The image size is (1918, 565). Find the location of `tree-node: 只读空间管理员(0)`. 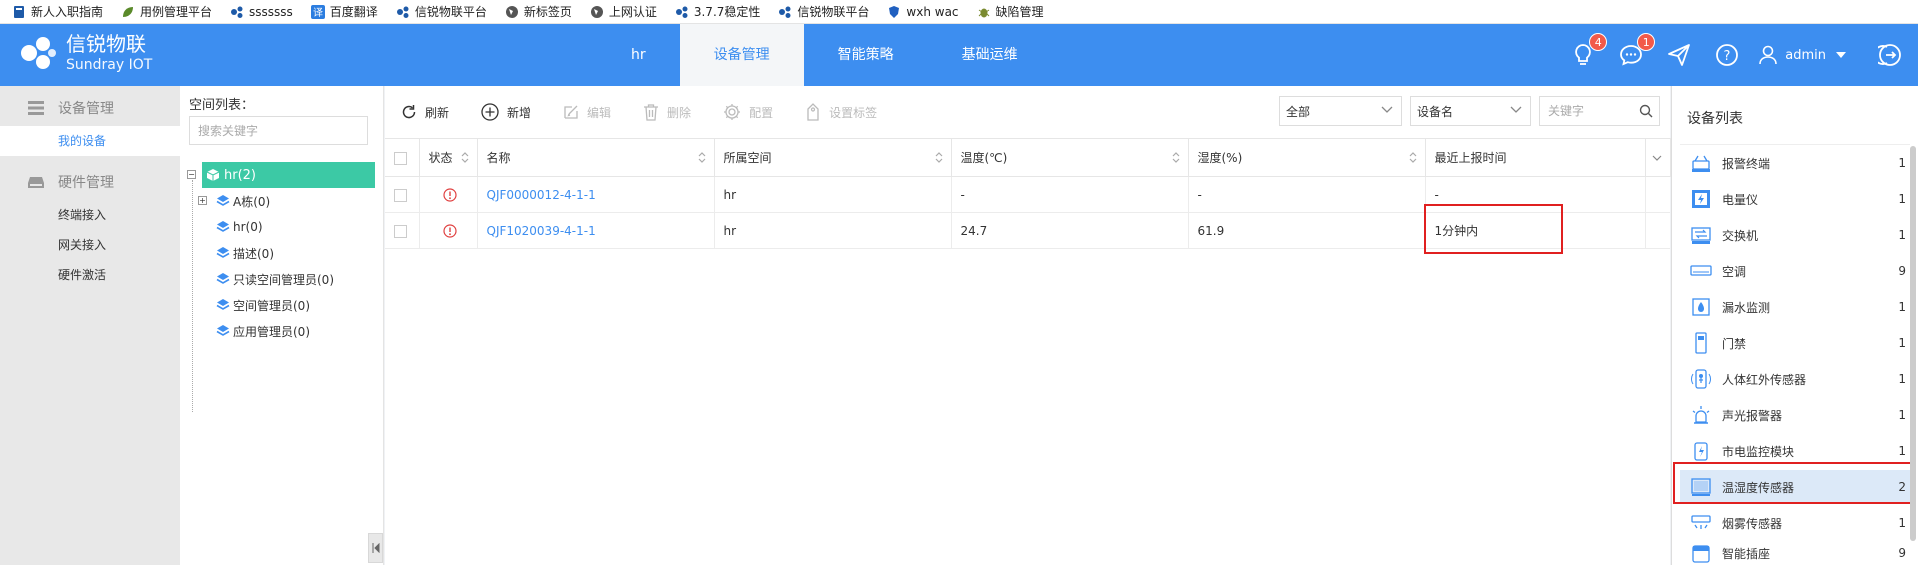

tree-node: 只读空间管理员(0) is located at coordinates (275, 279).